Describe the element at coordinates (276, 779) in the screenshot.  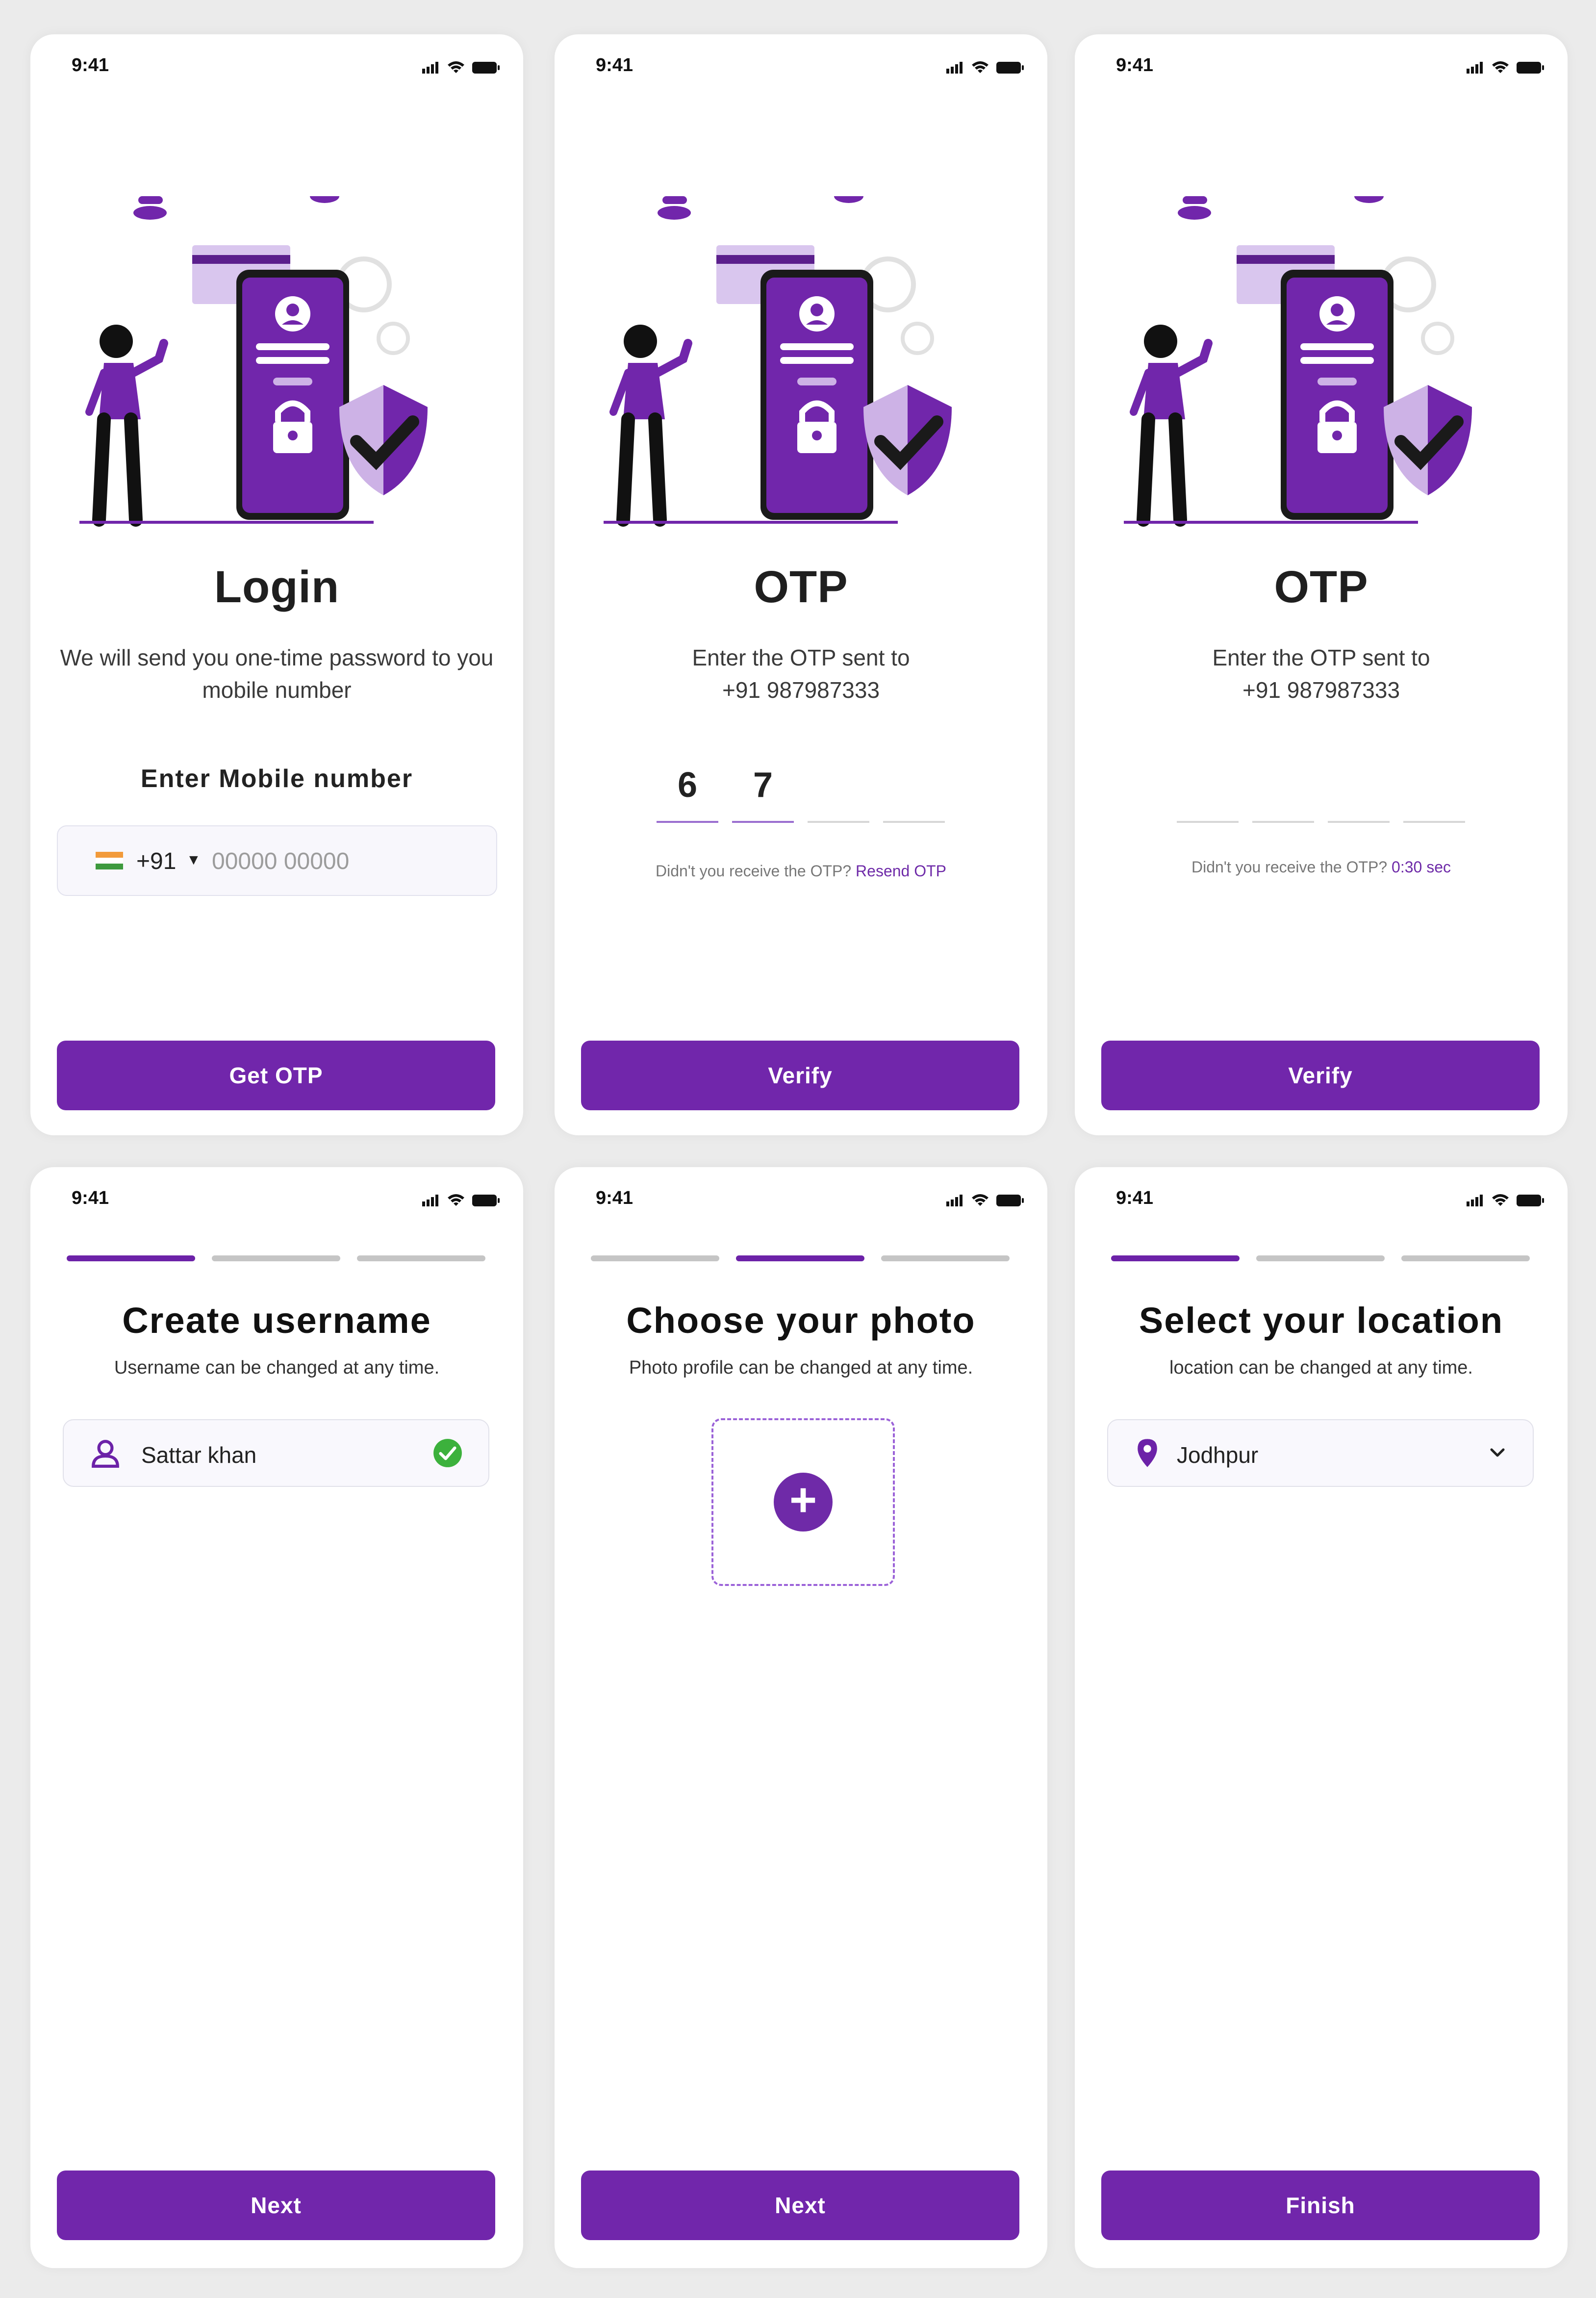
I see `mobile-number-label: Enter Mobile number` at that location.